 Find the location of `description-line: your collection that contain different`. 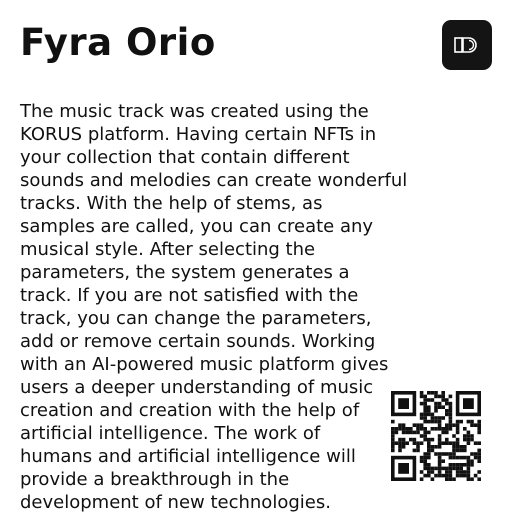

description-line: your collection that contain different is located at coordinates (185, 157).